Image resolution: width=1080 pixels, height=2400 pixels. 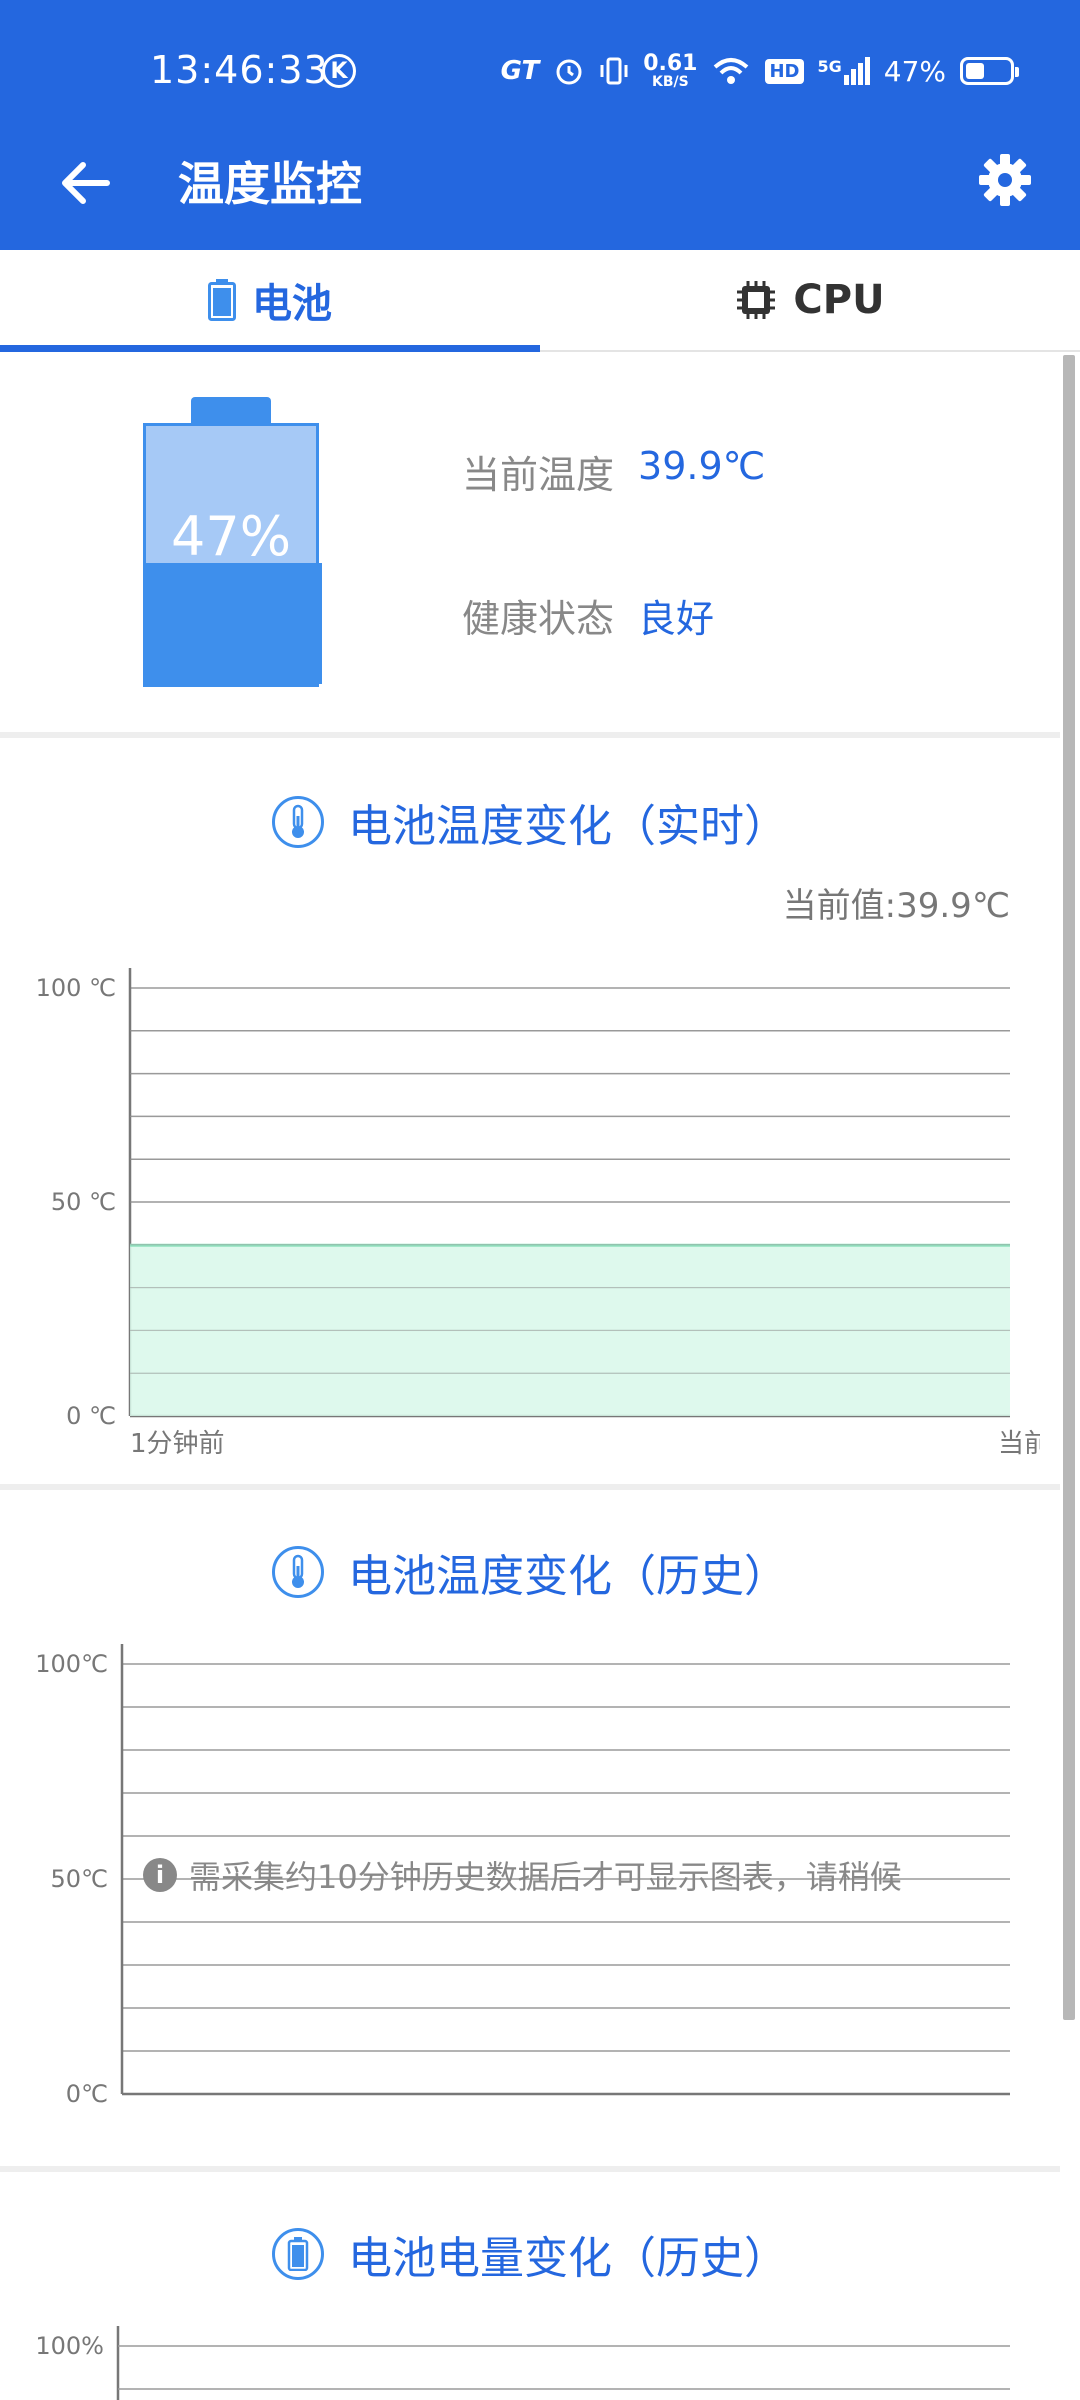 I want to click on network-speed-unit: KB/S, so click(x=670, y=82).